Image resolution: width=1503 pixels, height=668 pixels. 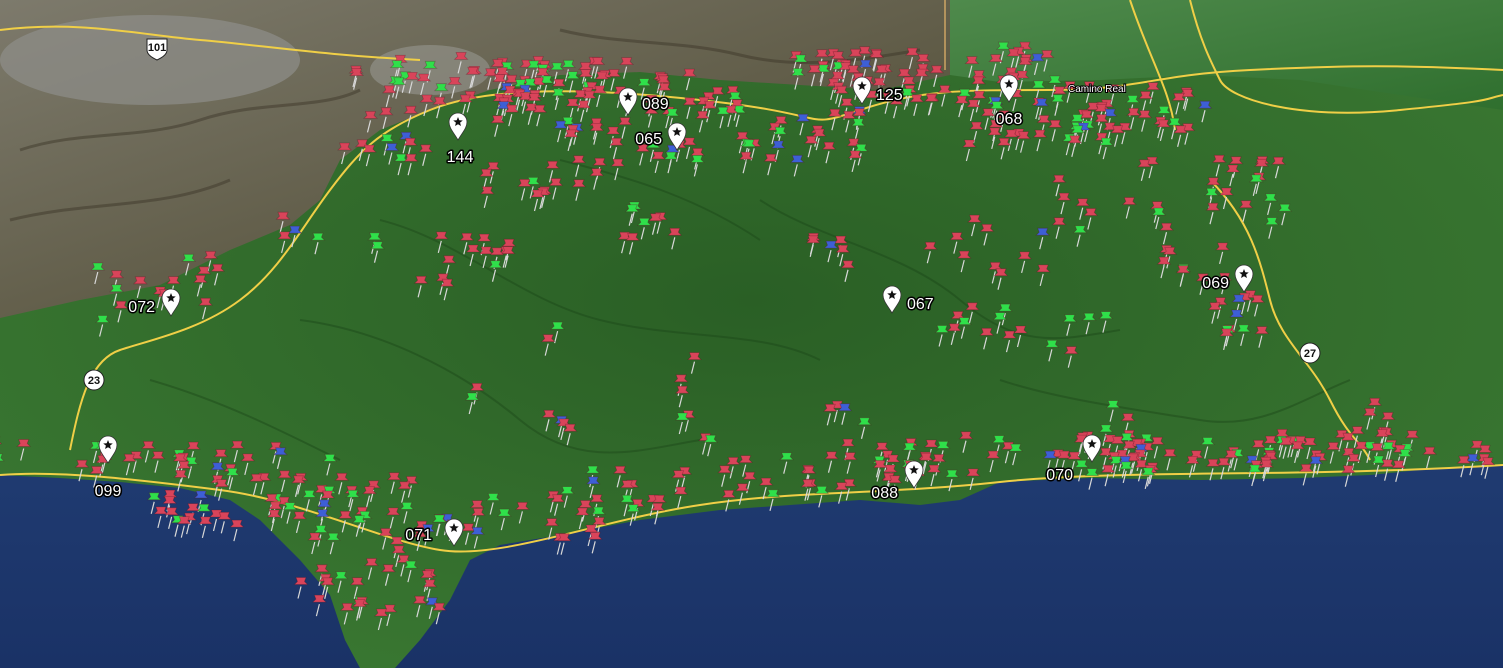 What do you see at coordinates (460, 140) in the screenshot?
I see `map-marker-144: 144` at bounding box center [460, 140].